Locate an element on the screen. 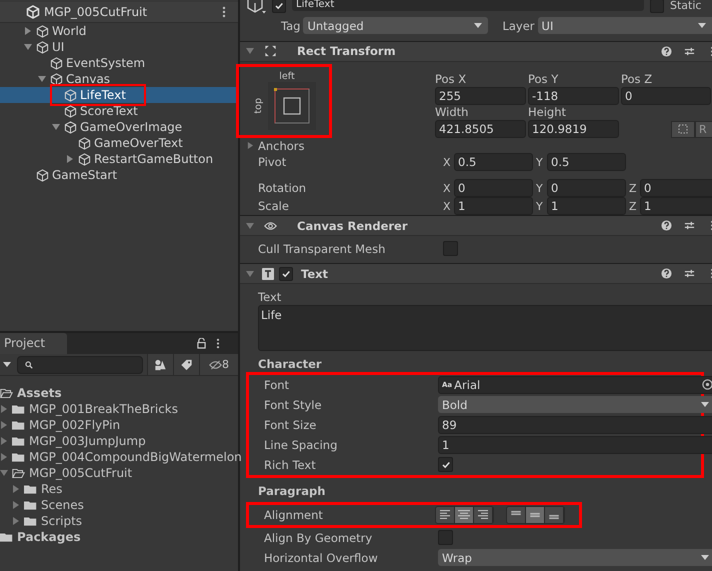 This screenshot has width=712, height=571. tag-dropdown: Untagged is located at coordinates (395, 25).